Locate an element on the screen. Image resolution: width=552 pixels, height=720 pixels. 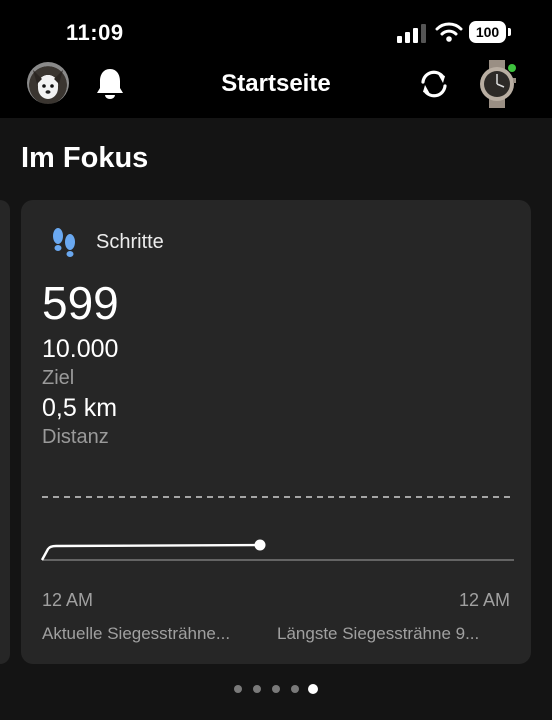
goal-value: 10.000 is located at coordinates (80, 349).